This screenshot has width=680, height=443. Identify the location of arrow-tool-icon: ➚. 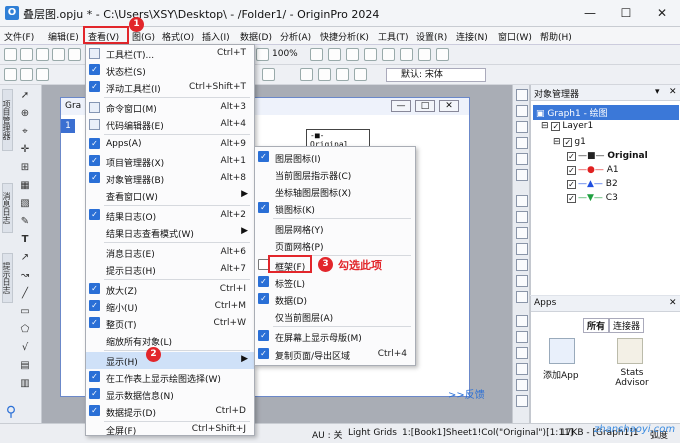
(25, 96).